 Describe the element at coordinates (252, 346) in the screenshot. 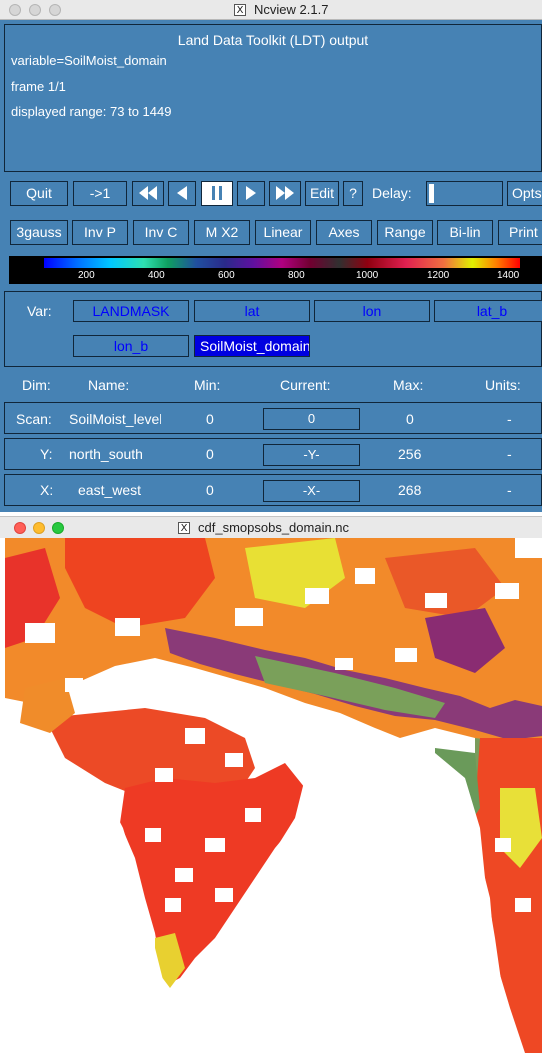

I see `var-soilmoist-domain-button: SoilMoist_domain` at that location.